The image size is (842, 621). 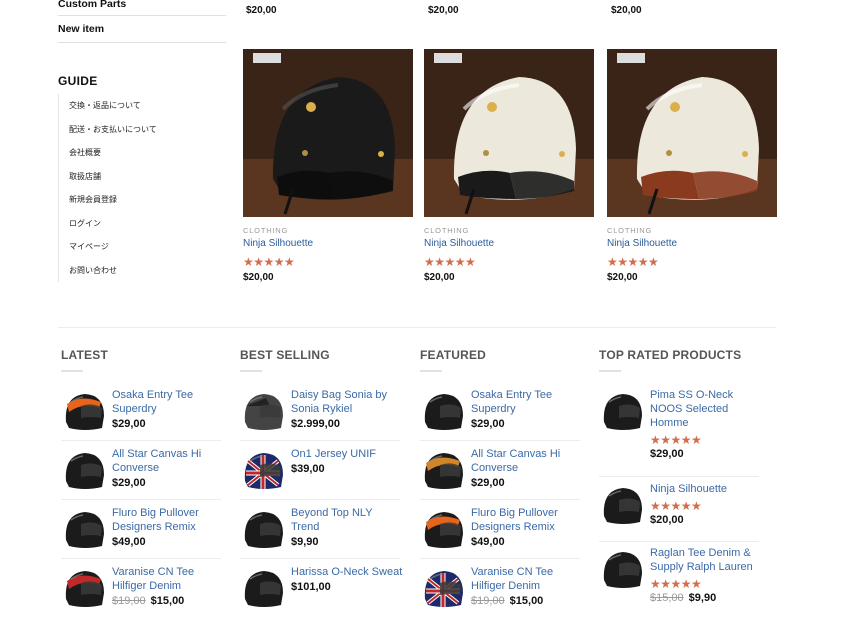 What do you see at coordinates (311, 587) in the screenshot?
I see `price-value: $101,00` at bounding box center [311, 587].